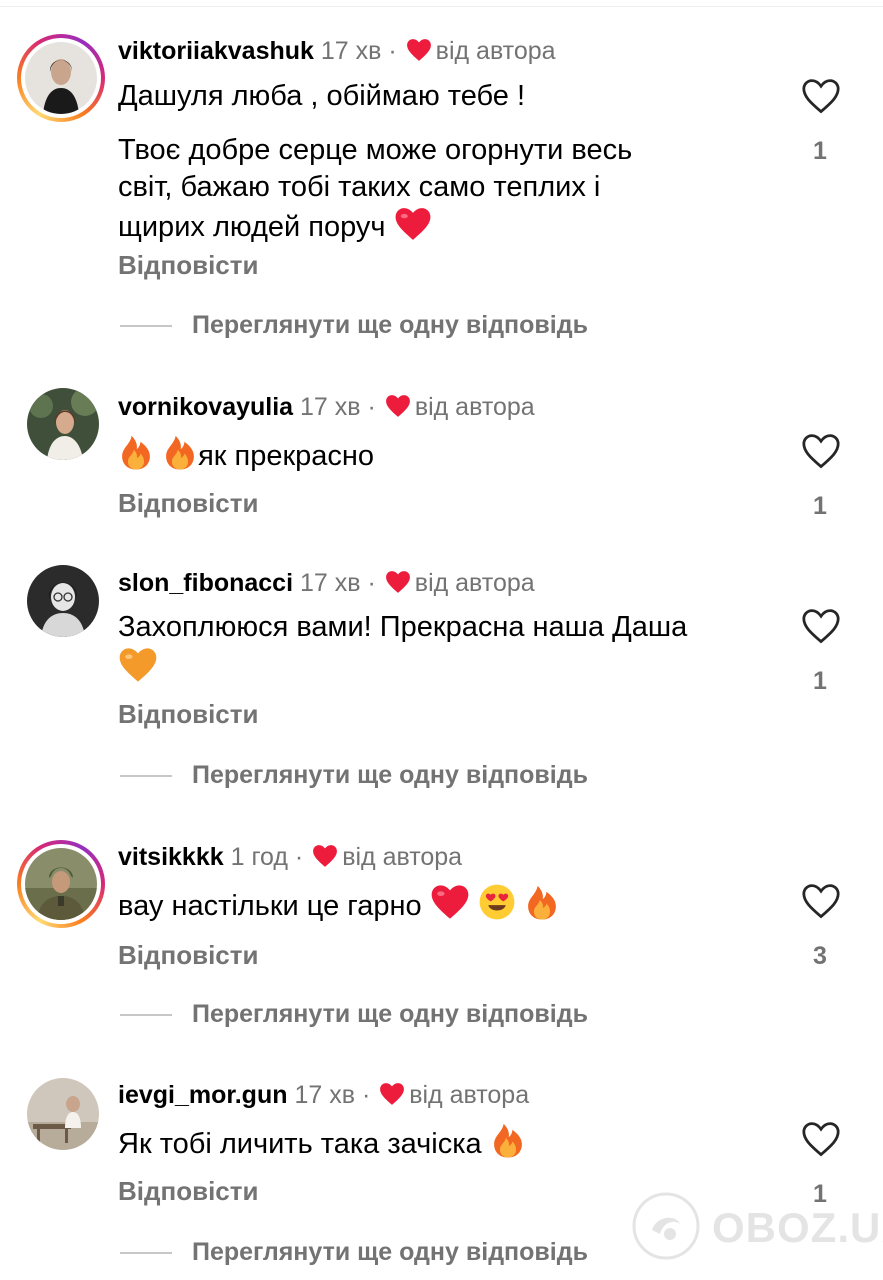 This screenshot has height=1280, width=883. What do you see at coordinates (202, 1095) in the screenshot?
I see `username-link: ievgi_mor.gun` at bounding box center [202, 1095].